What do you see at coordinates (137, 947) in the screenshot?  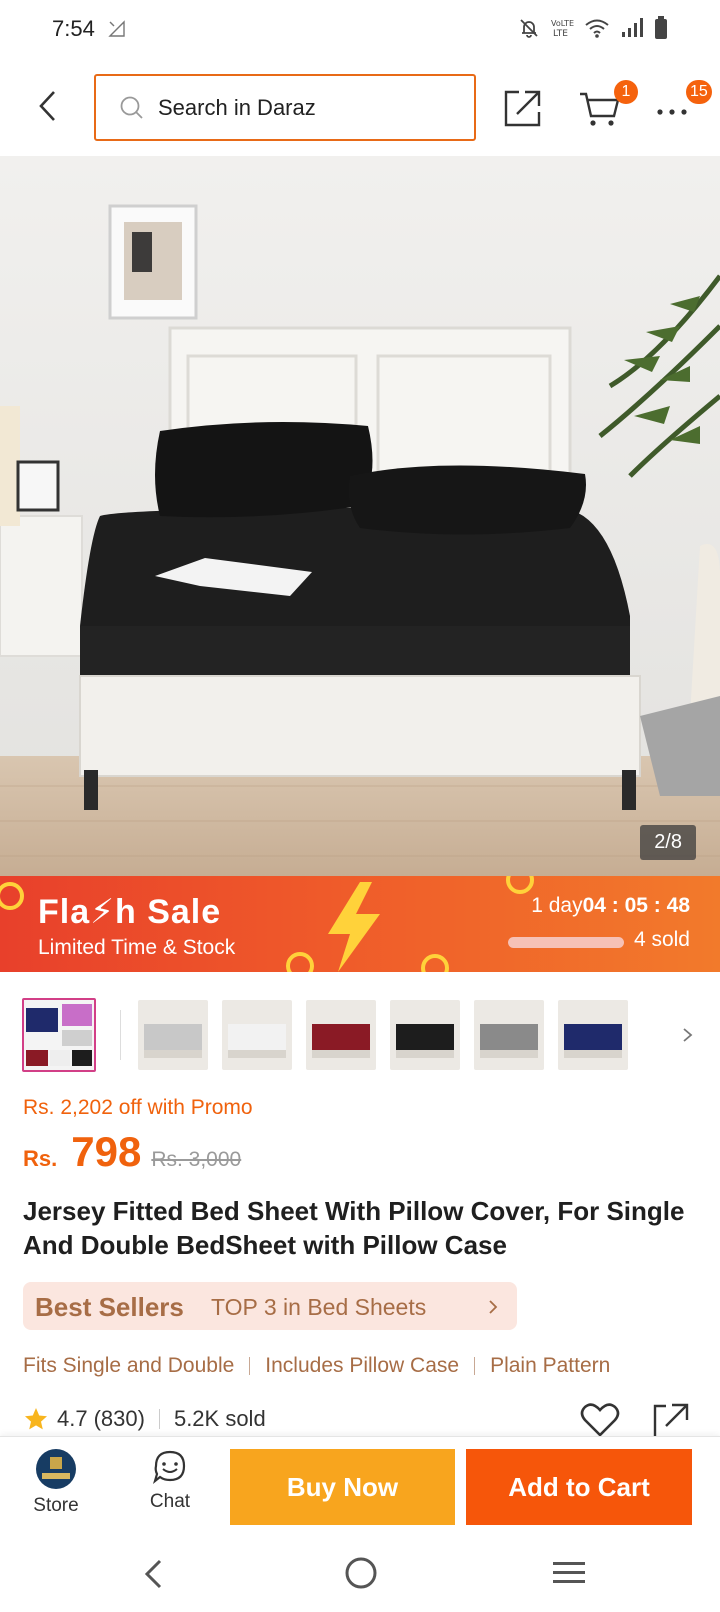 I see `flash-sale-subtitle: Limited Time & Stock` at bounding box center [137, 947].